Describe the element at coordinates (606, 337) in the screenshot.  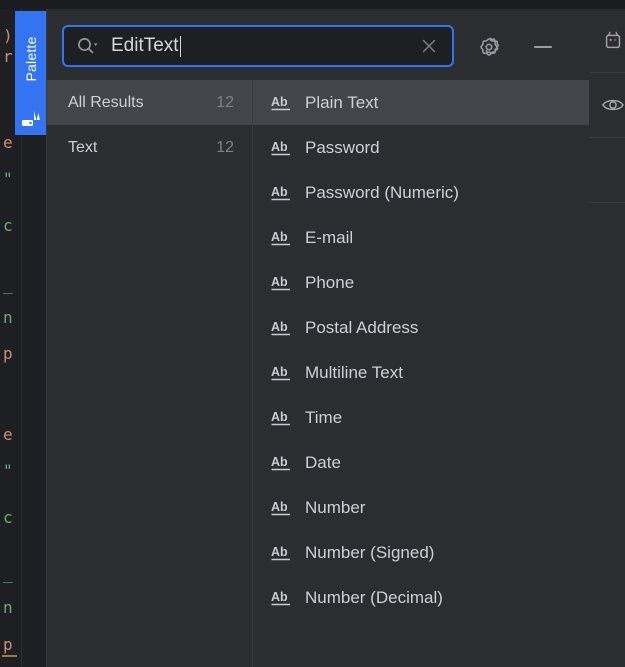
I see `right-tool-panel` at that location.